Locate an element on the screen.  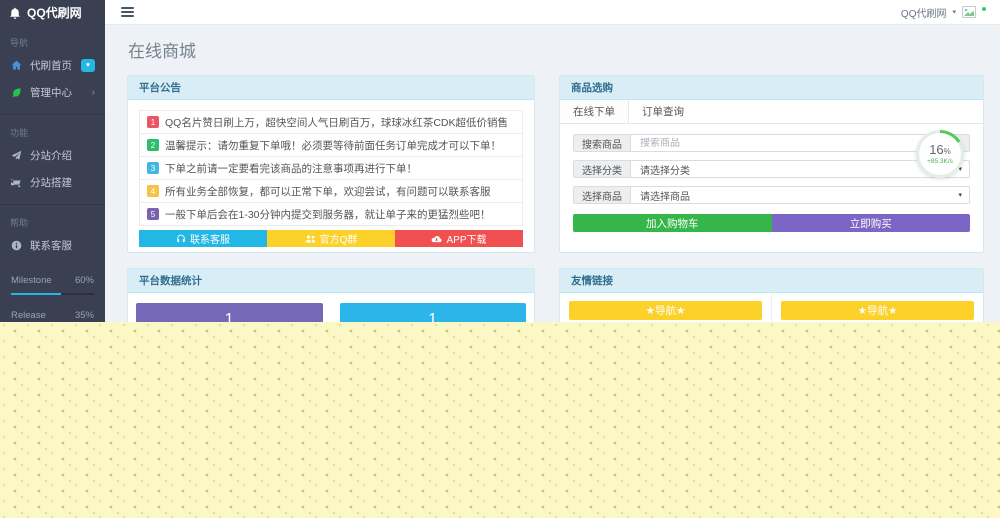
product-select-group: 选择商品 请选择商品 ▾ is located at coordinates (771, 195).